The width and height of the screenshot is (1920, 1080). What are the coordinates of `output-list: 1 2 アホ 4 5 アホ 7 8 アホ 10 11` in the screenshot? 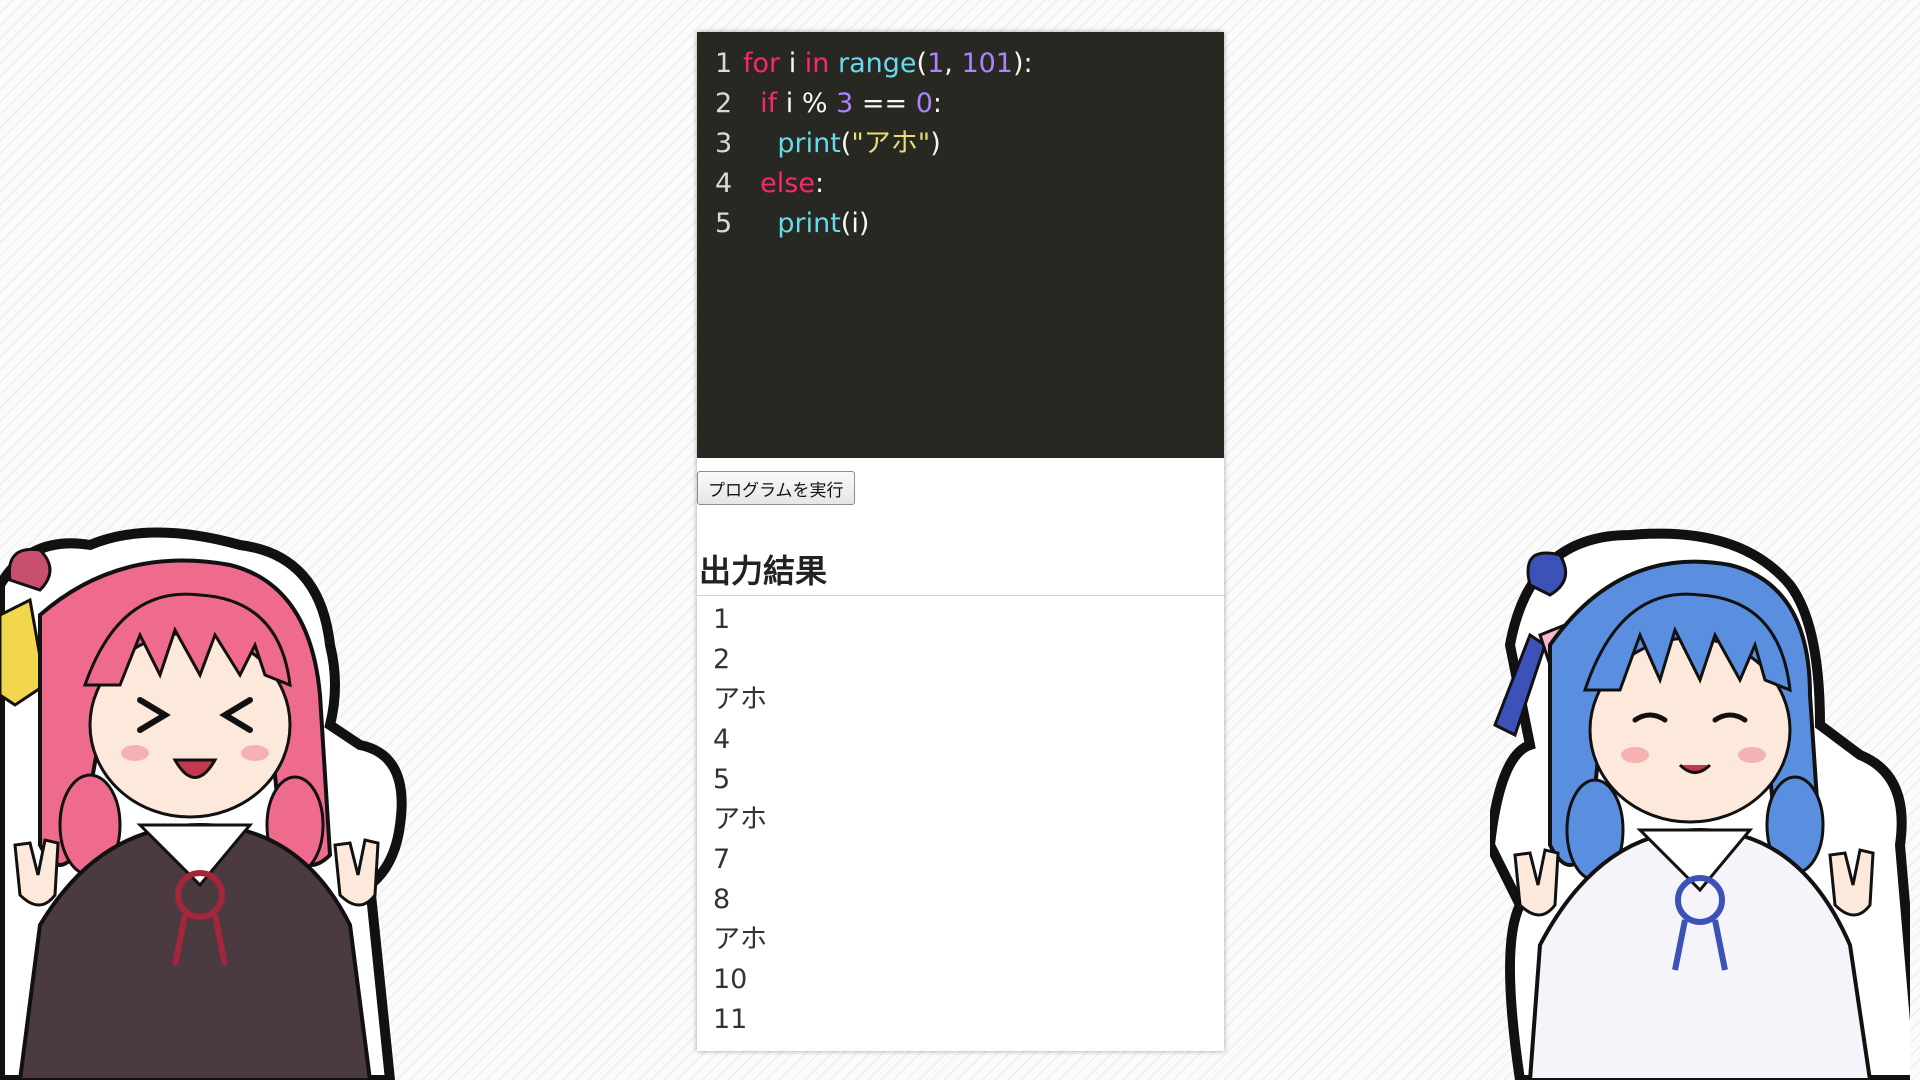 It's located at (740, 820).